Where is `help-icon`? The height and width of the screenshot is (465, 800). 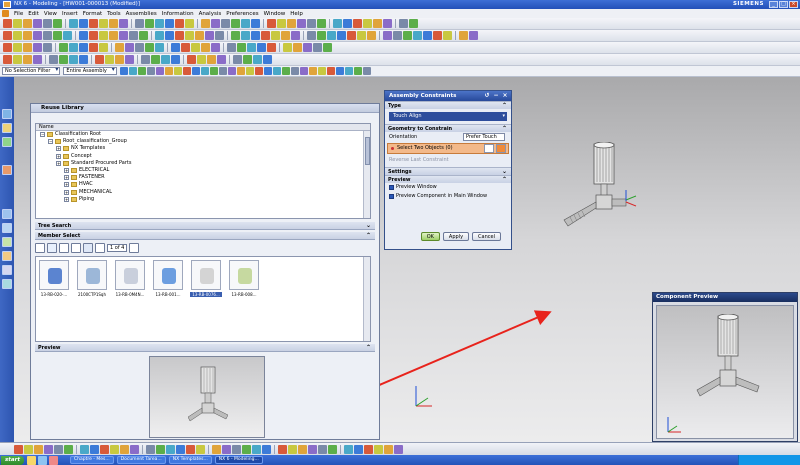
help-icon is located at coordinates (88, 247).